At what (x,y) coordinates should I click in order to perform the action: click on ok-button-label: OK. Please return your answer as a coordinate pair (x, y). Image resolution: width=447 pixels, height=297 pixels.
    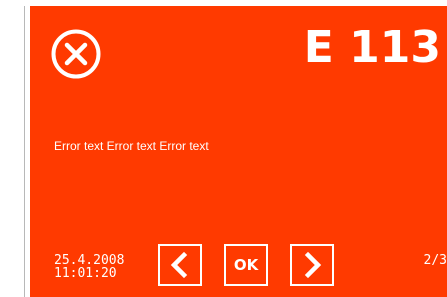
    Looking at the image, I should click on (246, 265).